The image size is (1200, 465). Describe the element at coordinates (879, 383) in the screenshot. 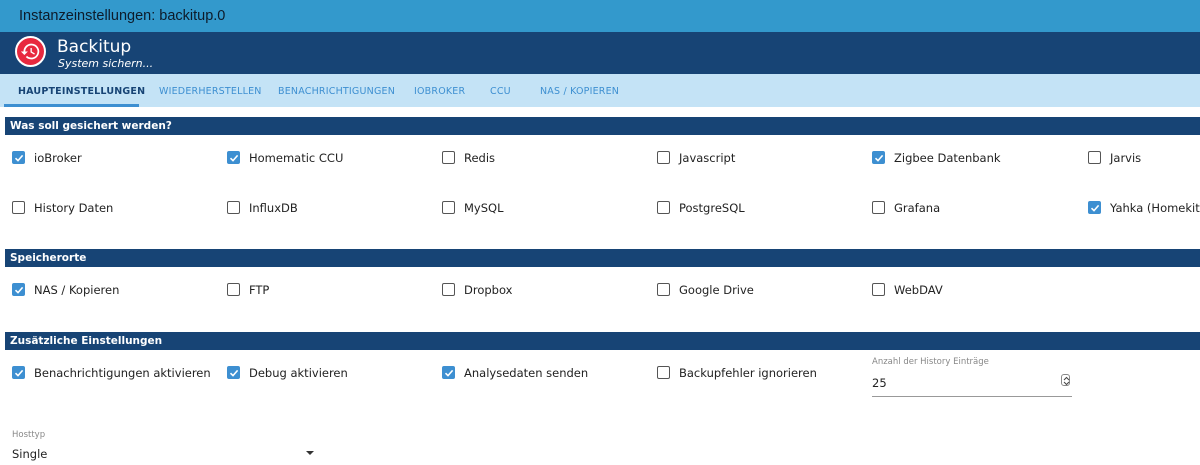

I see `history-count-value: 25` at that location.